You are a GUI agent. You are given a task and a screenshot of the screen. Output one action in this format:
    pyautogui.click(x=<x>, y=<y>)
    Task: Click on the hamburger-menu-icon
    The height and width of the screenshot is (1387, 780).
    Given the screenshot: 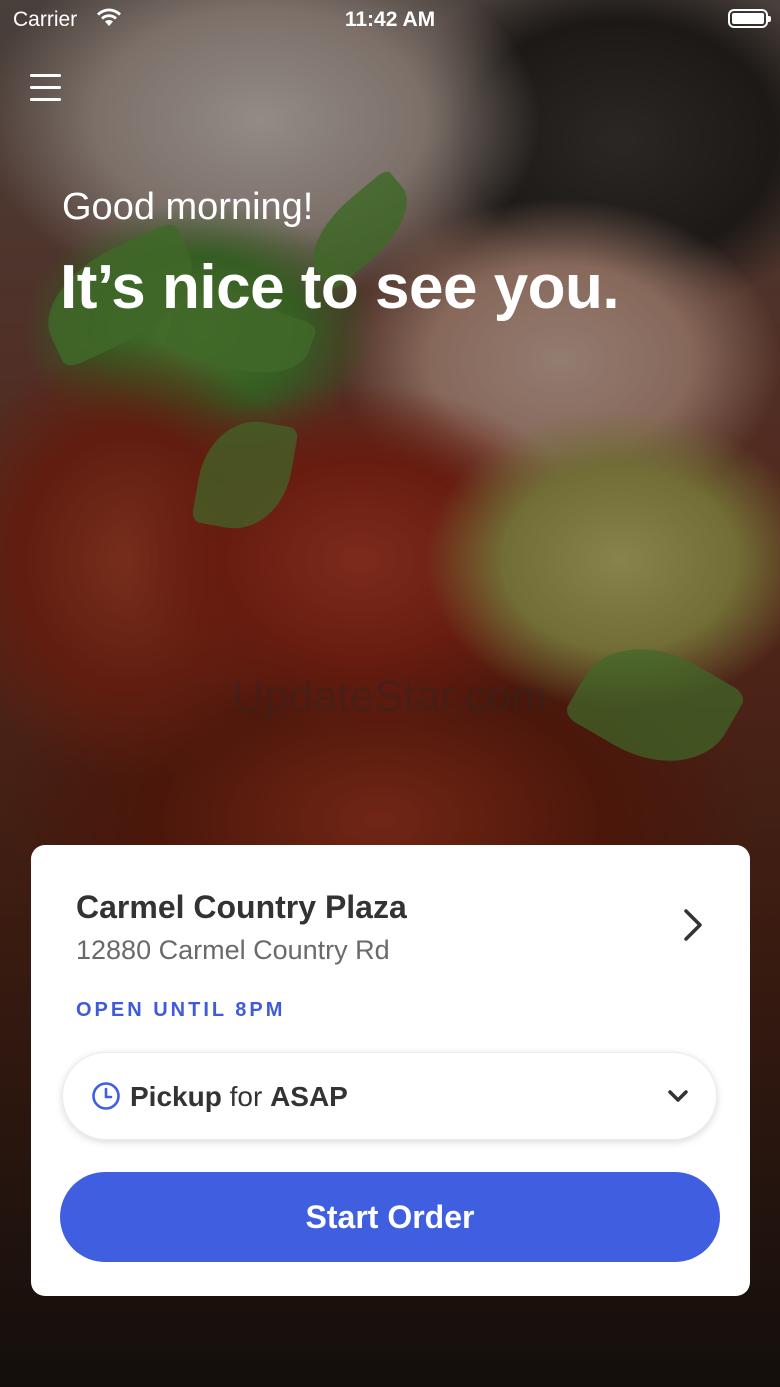 What is the action you would take?
    pyautogui.click(x=45, y=88)
    